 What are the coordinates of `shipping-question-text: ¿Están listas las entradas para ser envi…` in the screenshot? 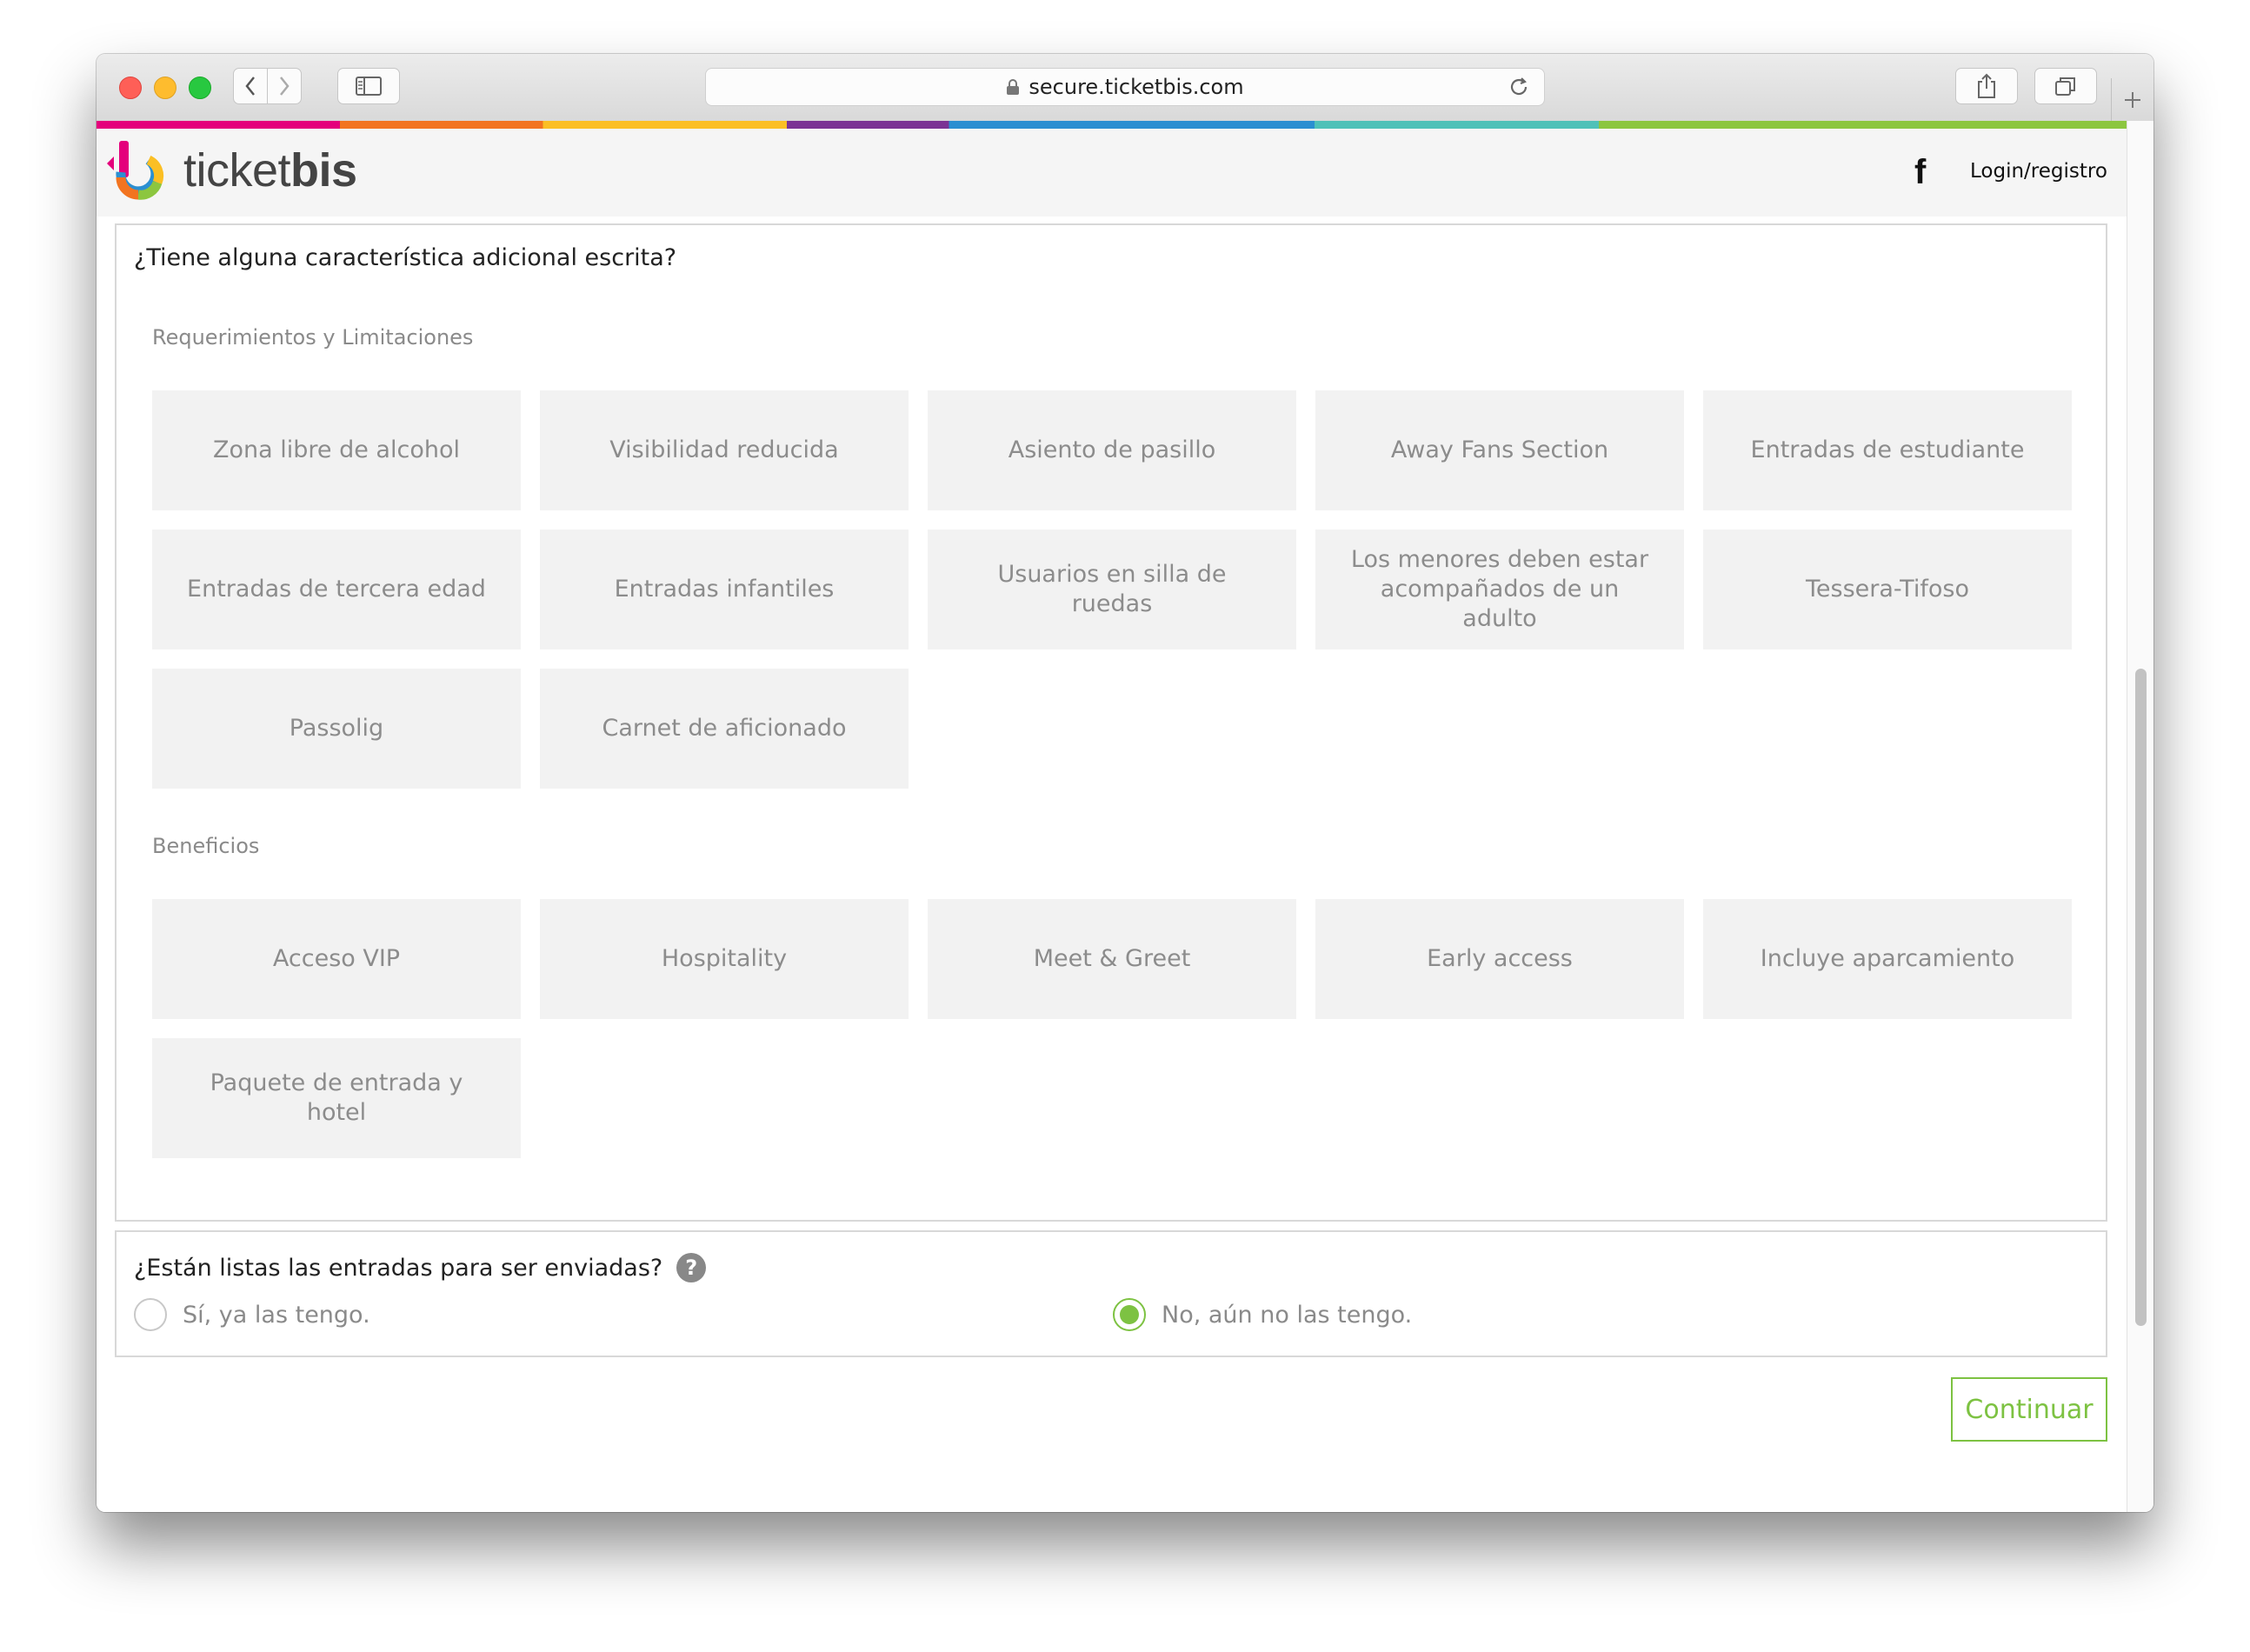 It's located at (399, 1268).